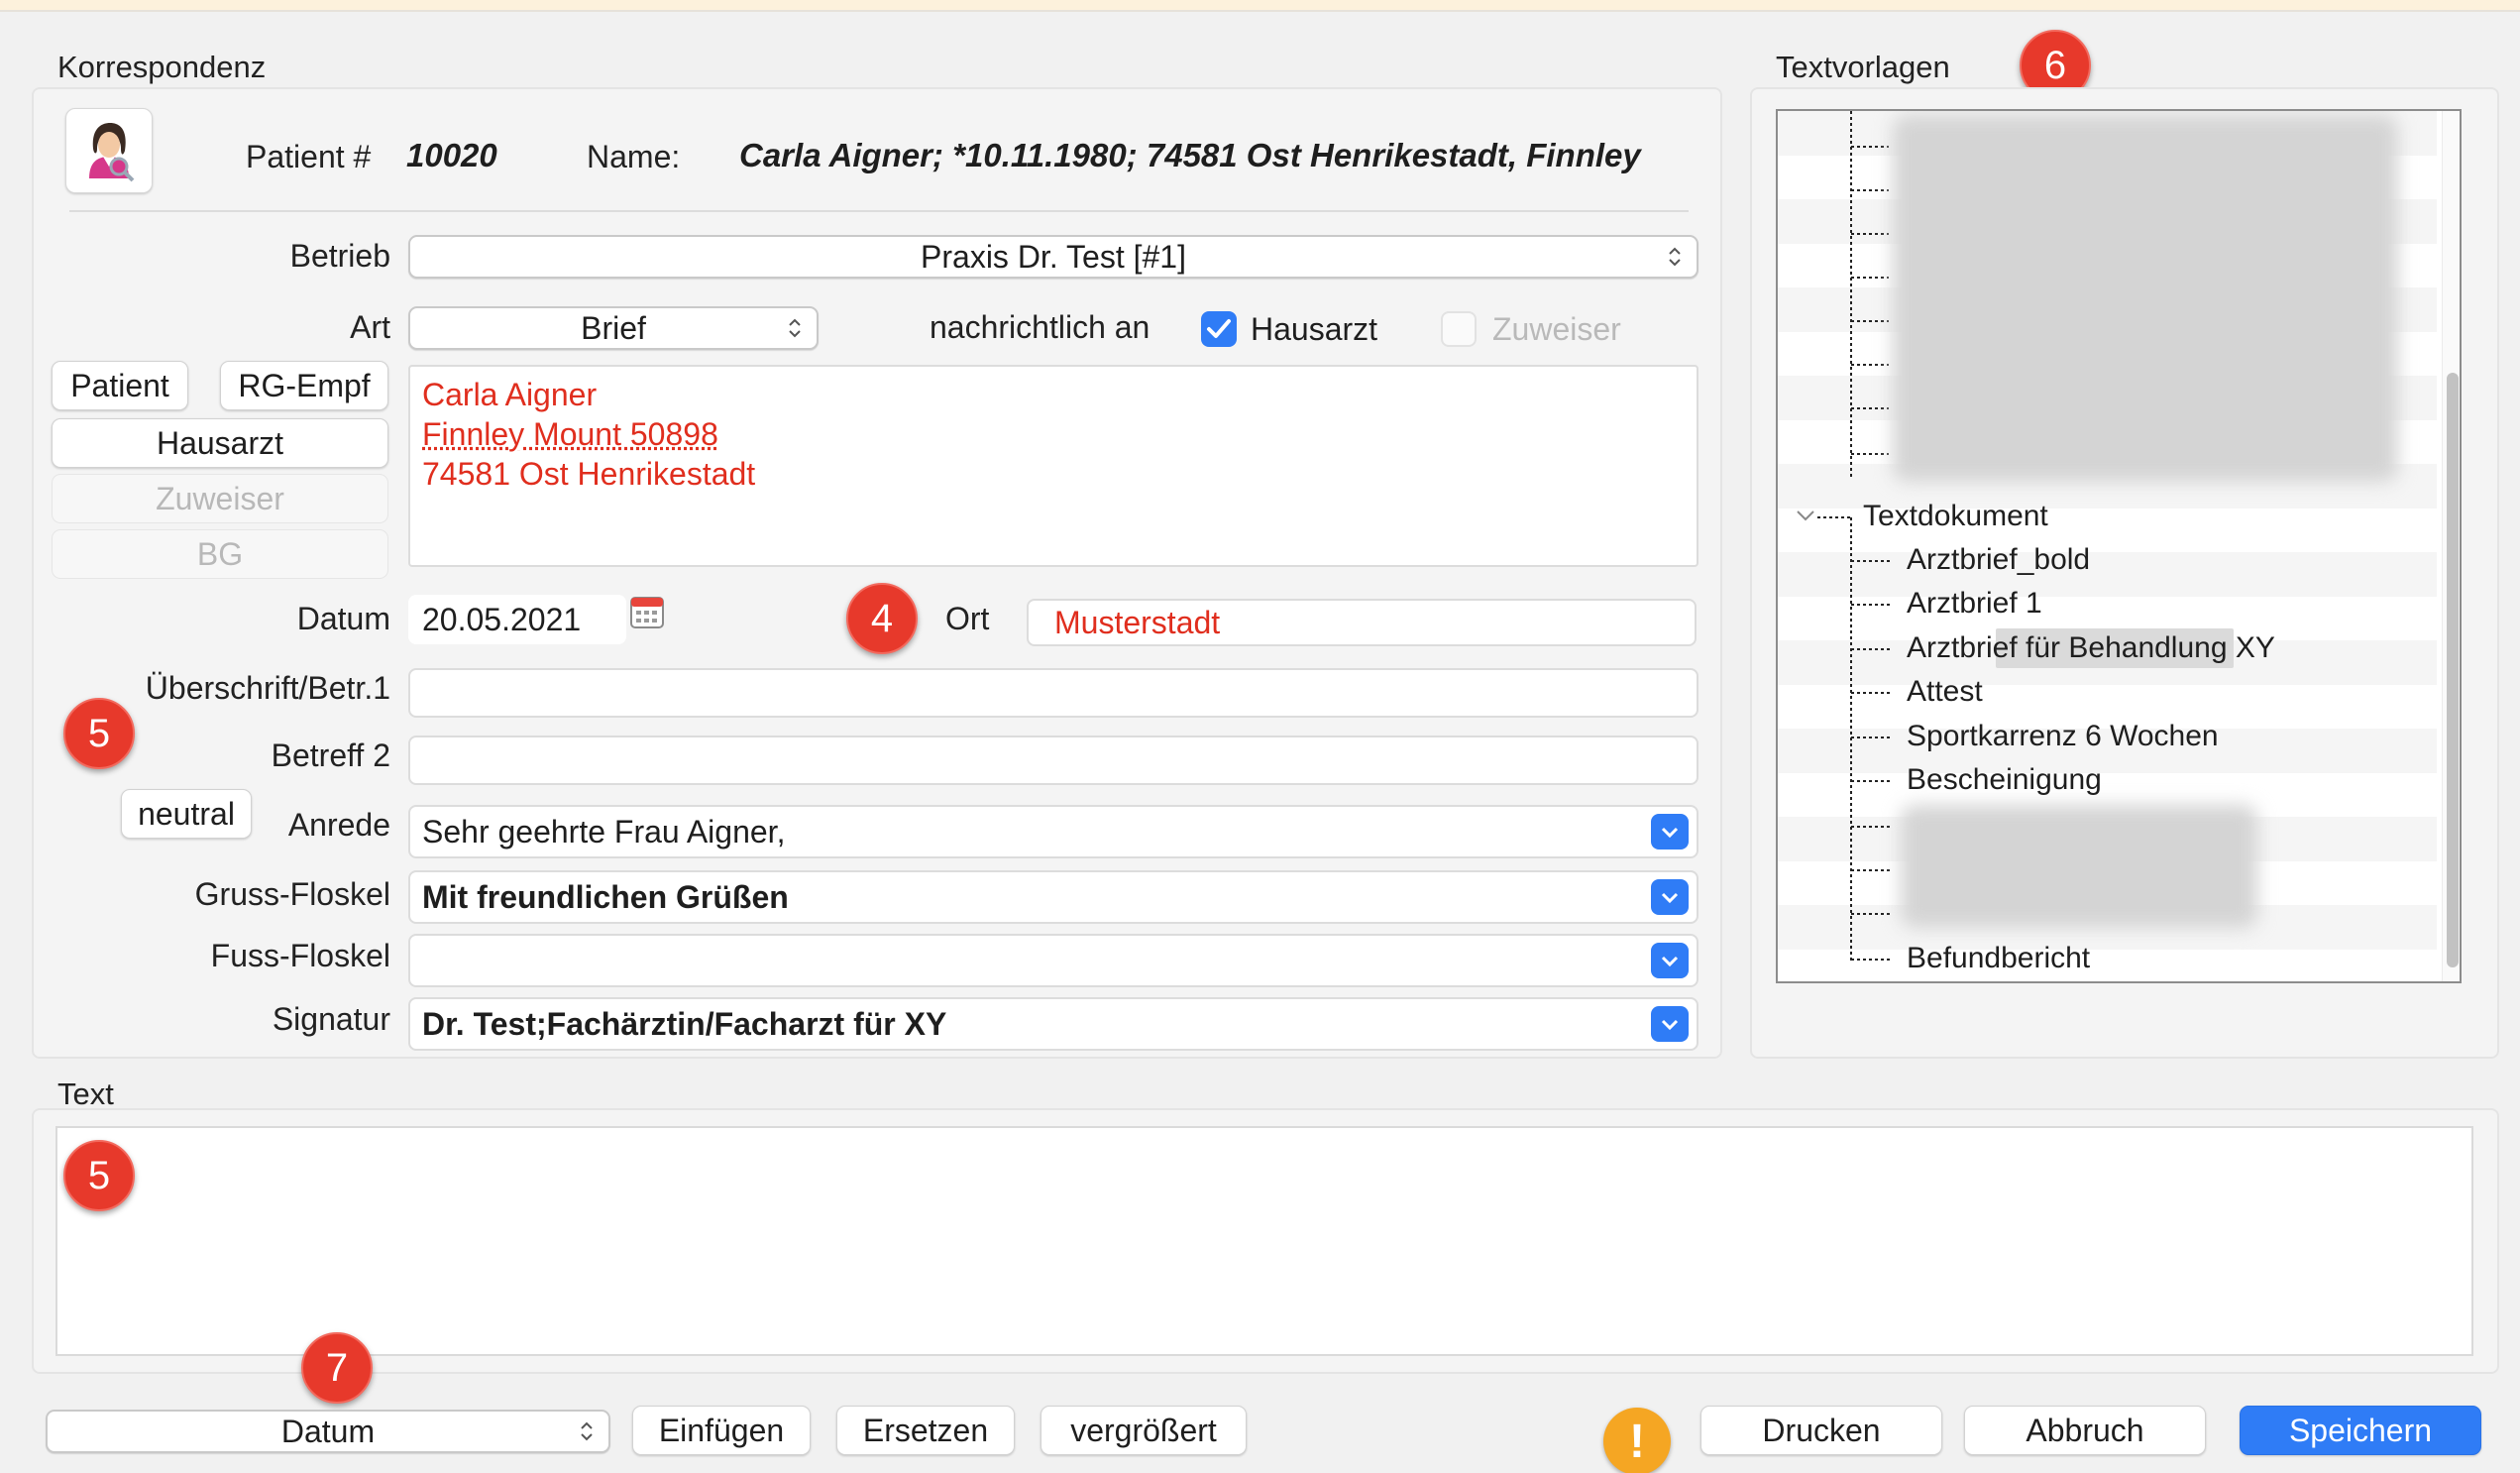 This screenshot has width=2520, height=1473. Describe the element at coordinates (1314, 329) in the screenshot. I see `hausarzt-checkbox-label: Hausarzt` at that location.